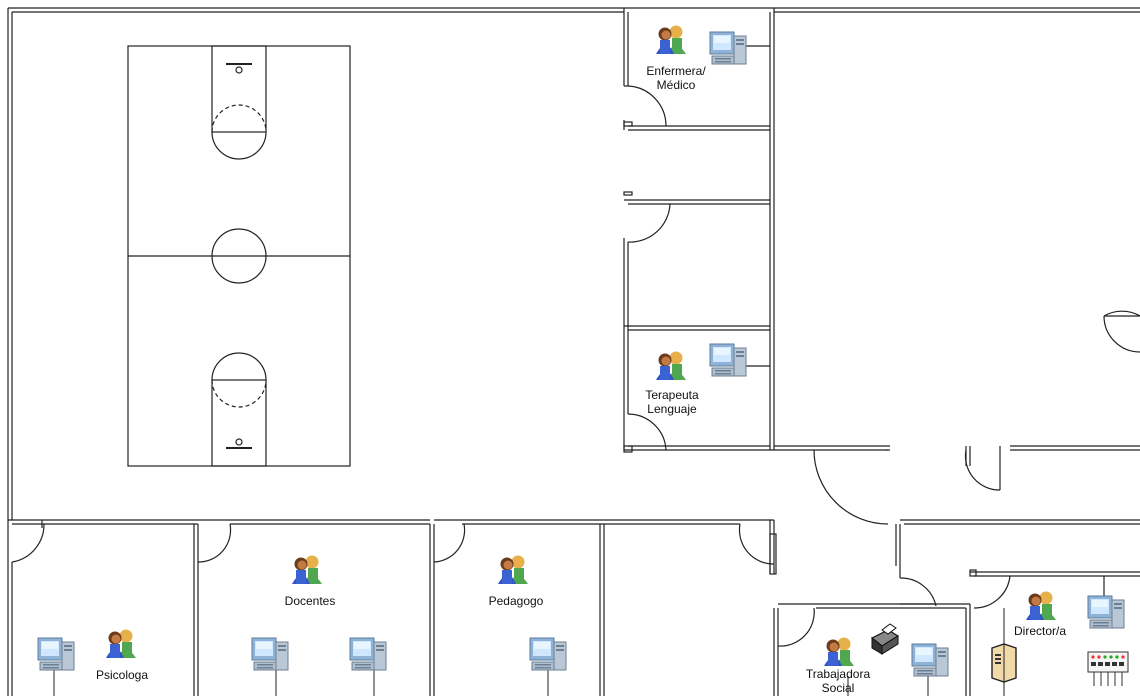 The height and width of the screenshot is (696, 1140). Describe the element at coordinates (676, 78) in the screenshot. I see `room-label-nurse: Enfermera/ Médico` at that location.